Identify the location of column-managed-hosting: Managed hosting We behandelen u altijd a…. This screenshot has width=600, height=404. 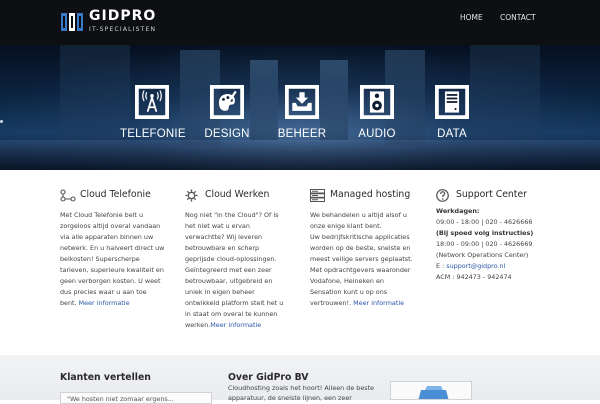
(366, 248).